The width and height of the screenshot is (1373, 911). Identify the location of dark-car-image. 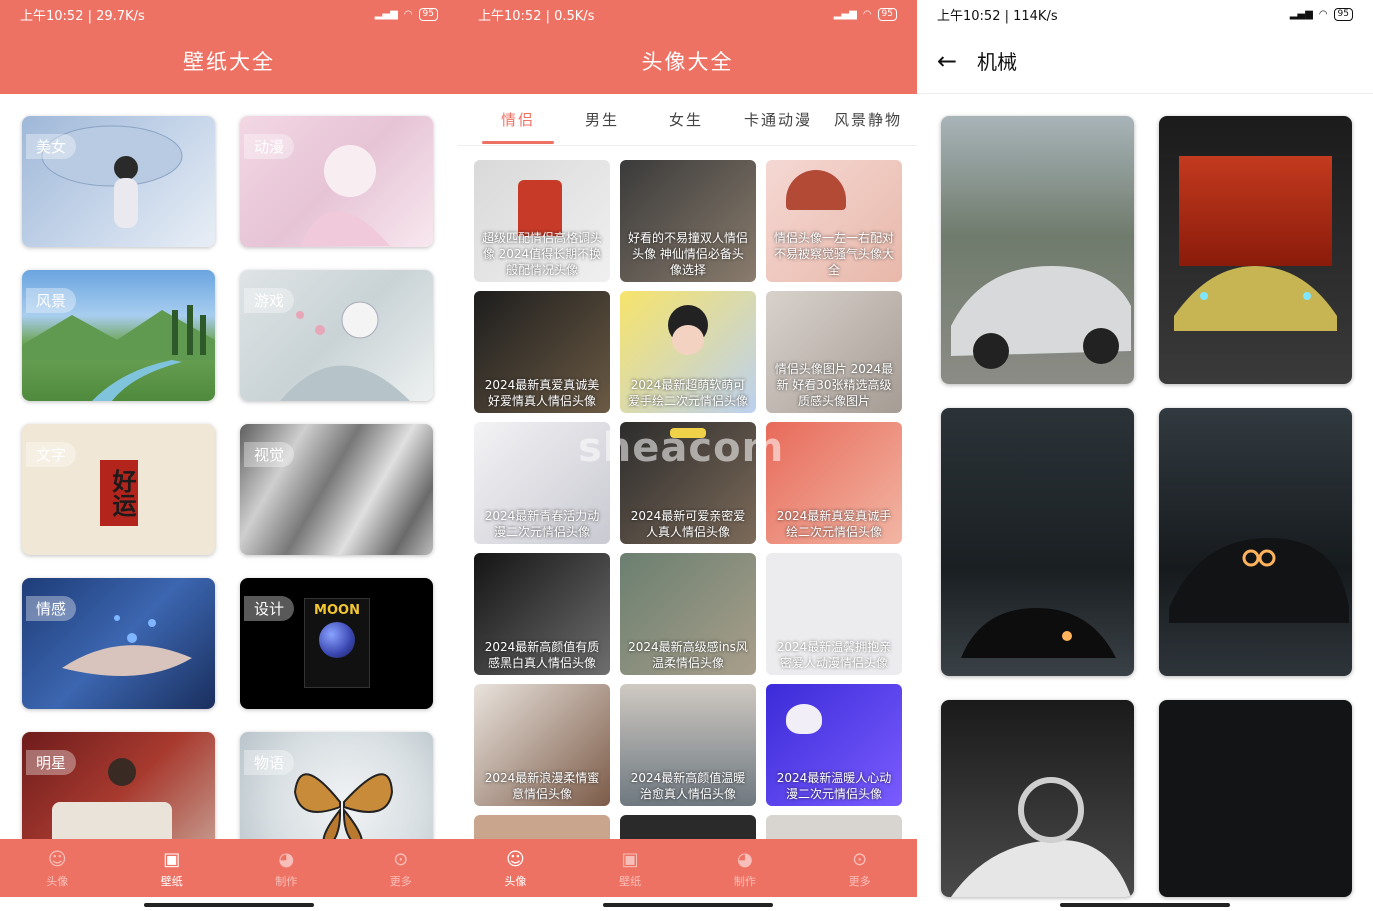
(1038, 633).